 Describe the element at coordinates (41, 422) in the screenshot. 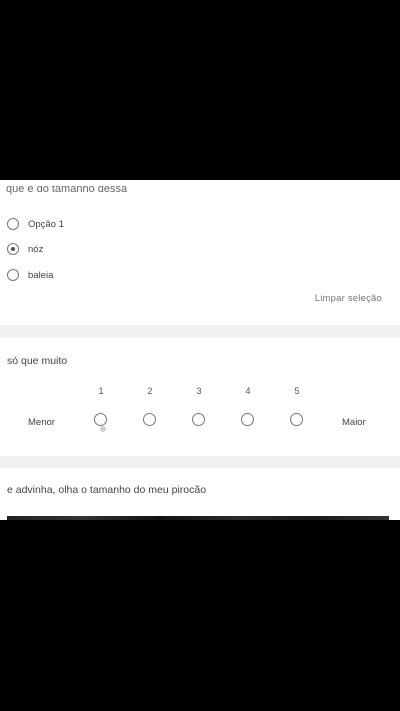

I see `scale-min-label: Menor` at that location.